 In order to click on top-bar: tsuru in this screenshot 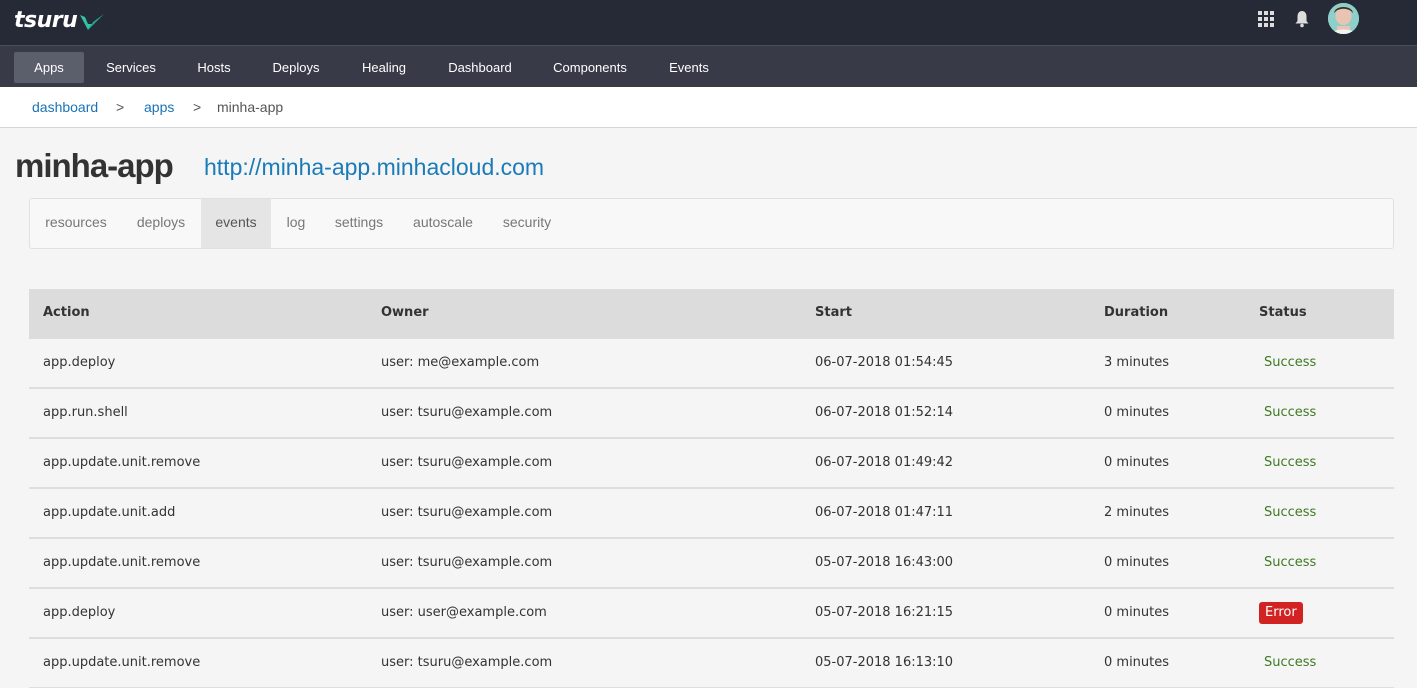, I will do `click(708, 22)`.